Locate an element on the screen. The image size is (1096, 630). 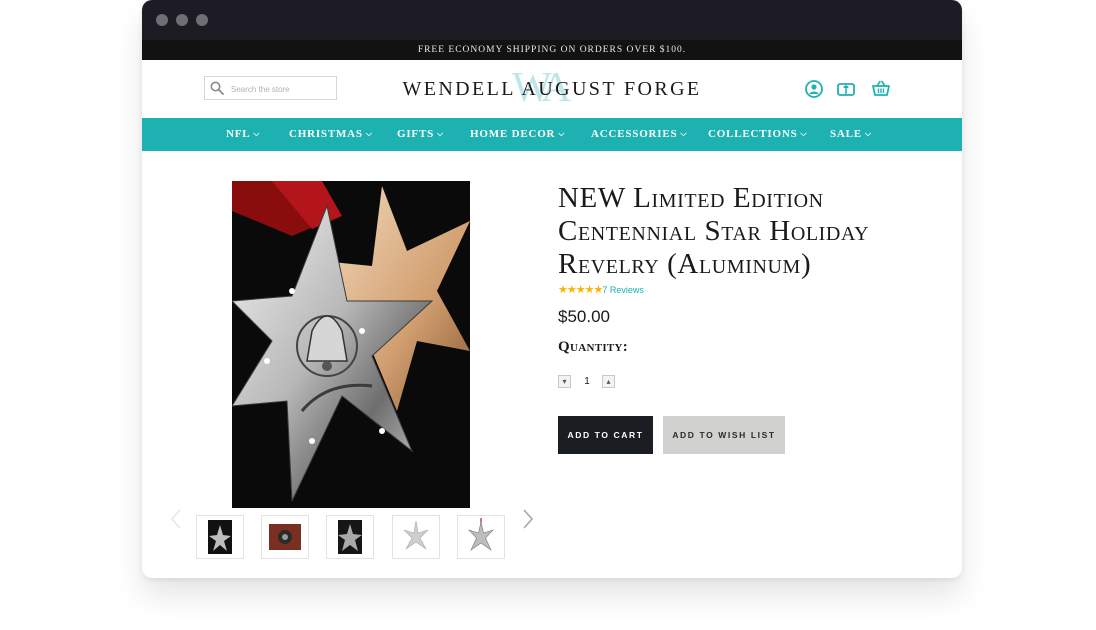
nav-item-label: CHRISTMAS is located at coordinates (326, 134).